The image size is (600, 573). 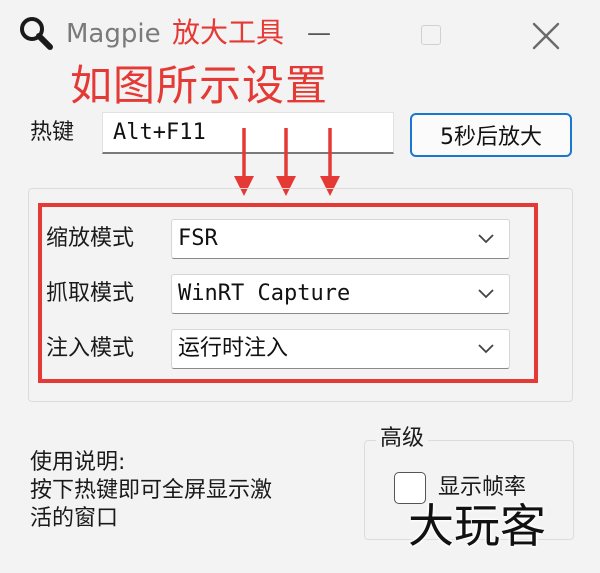 I want to click on maximize-button, so click(x=431, y=35).